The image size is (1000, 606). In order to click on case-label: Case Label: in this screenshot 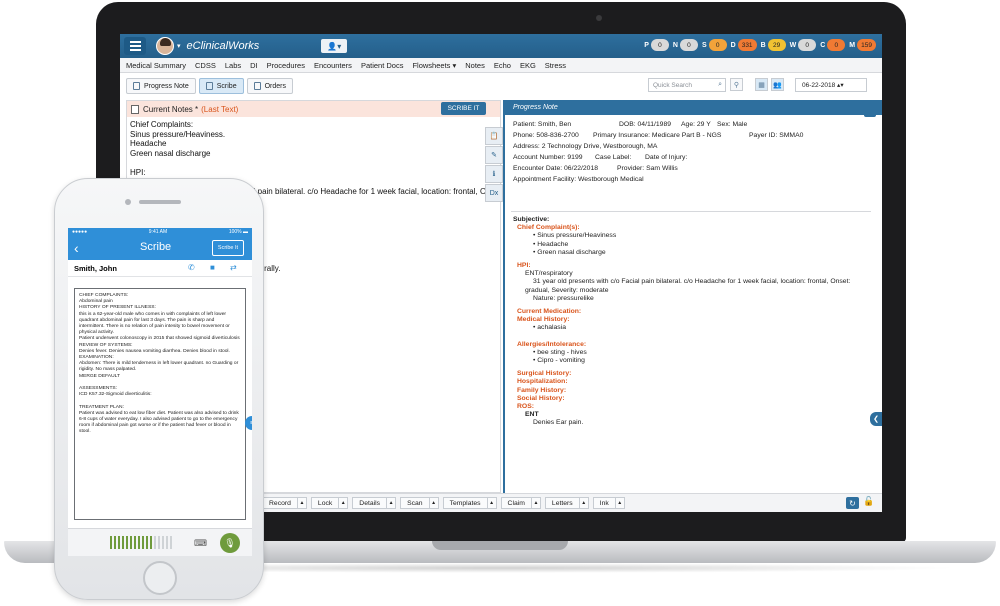, I will do `click(613, 157)`.